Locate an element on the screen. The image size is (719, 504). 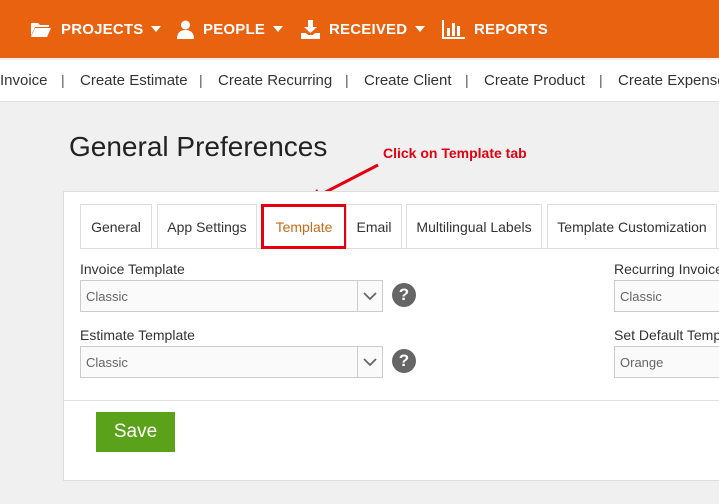
invoice-template-label: Invoice Template is located at coordinates (132, 269).